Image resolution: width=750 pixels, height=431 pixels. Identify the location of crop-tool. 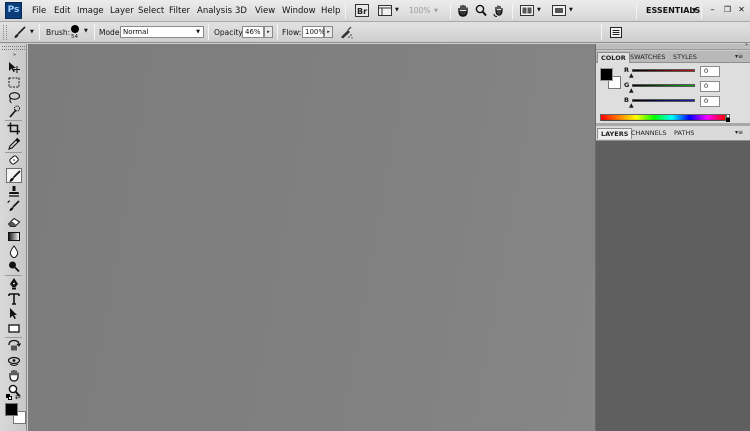
(14, 128).